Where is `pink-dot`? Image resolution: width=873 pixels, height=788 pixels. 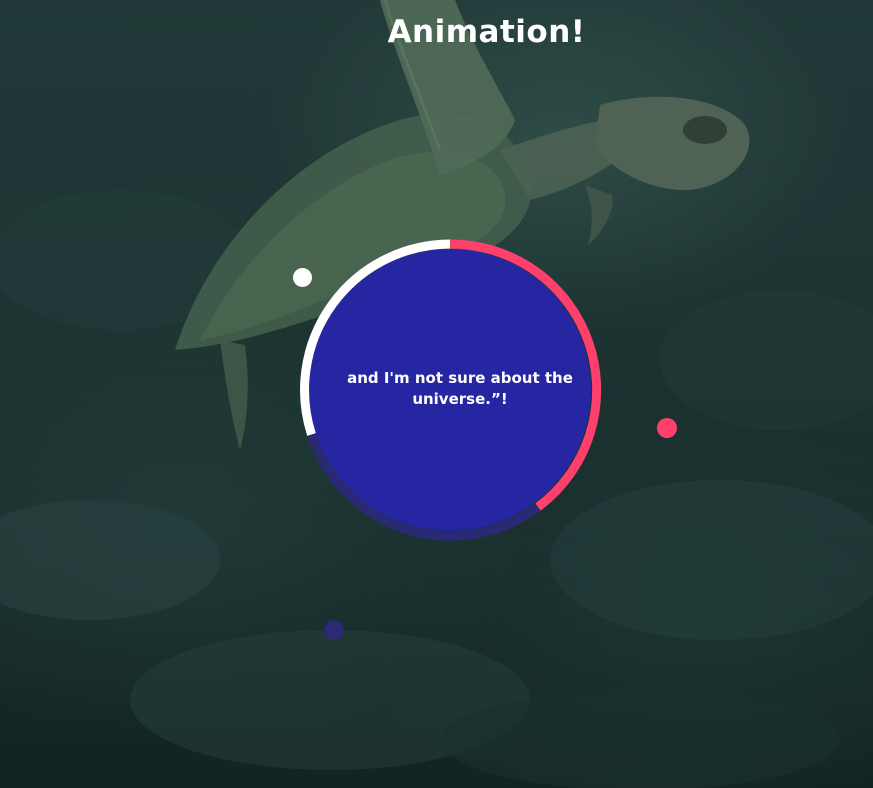
pink-dot is located at coordinates (667, 428).